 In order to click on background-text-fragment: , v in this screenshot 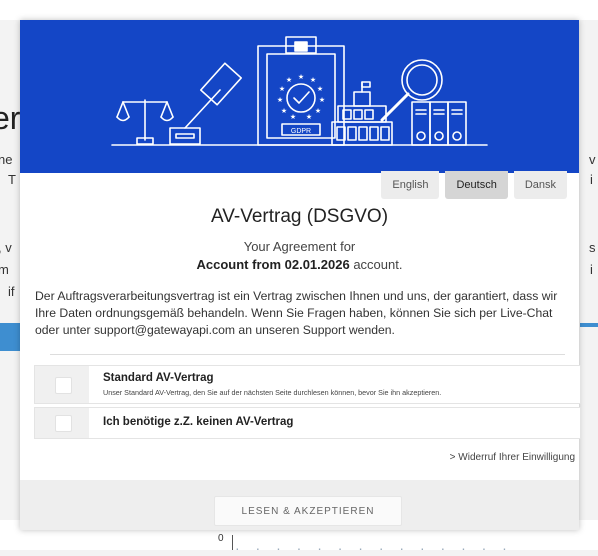, I will do `click(6, 247)`.